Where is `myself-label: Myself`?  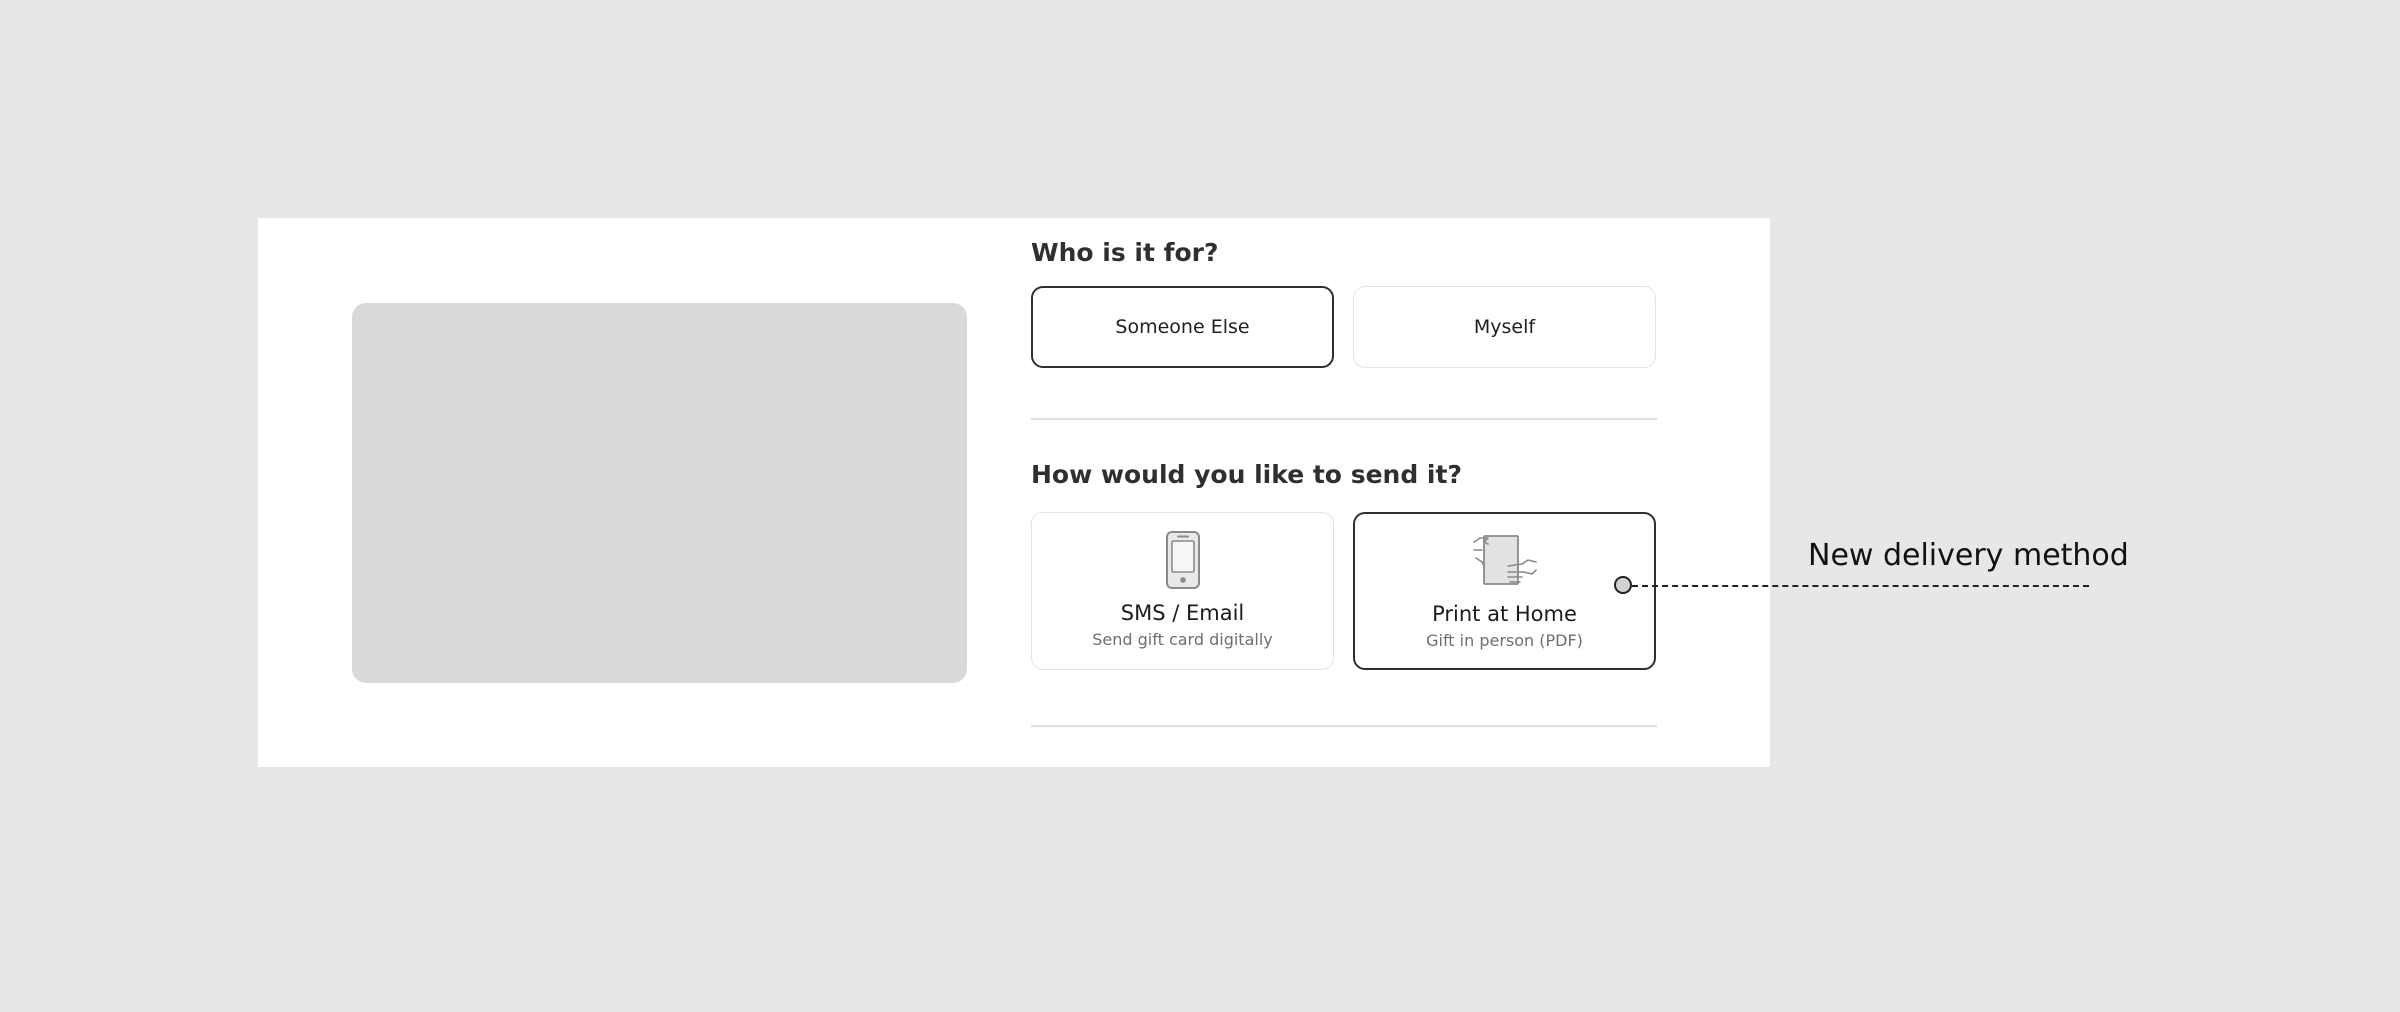 myself-label: Myself is located at coordinates (1504, 327).